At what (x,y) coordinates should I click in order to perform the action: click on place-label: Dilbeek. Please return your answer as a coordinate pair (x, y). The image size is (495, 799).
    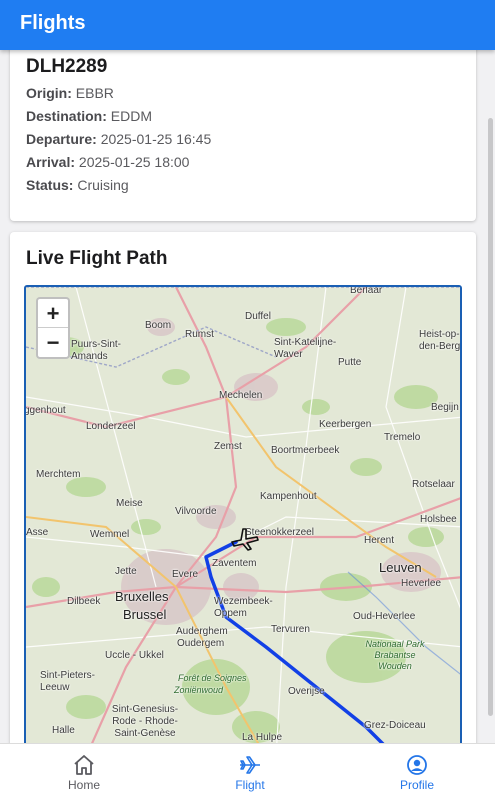
    Looking at the image, I should click on (84, 601).